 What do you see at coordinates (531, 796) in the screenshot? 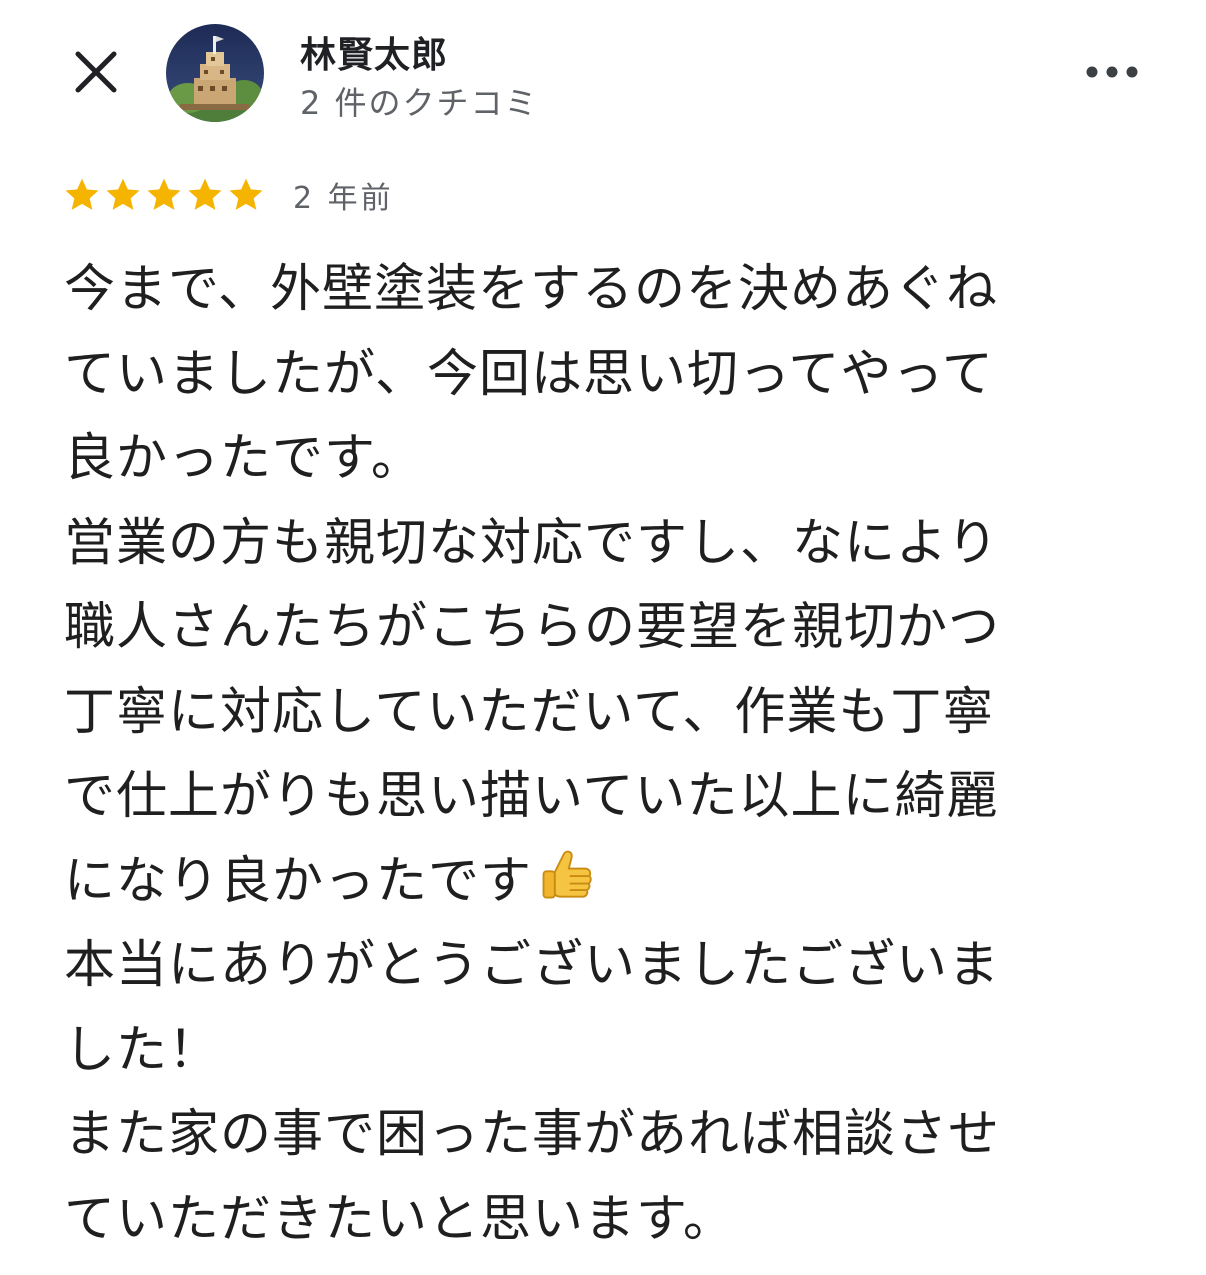
I see `review-text-content: で仕上がりも思い描いていた以上に綺麗` at bounding box center [531, 796].